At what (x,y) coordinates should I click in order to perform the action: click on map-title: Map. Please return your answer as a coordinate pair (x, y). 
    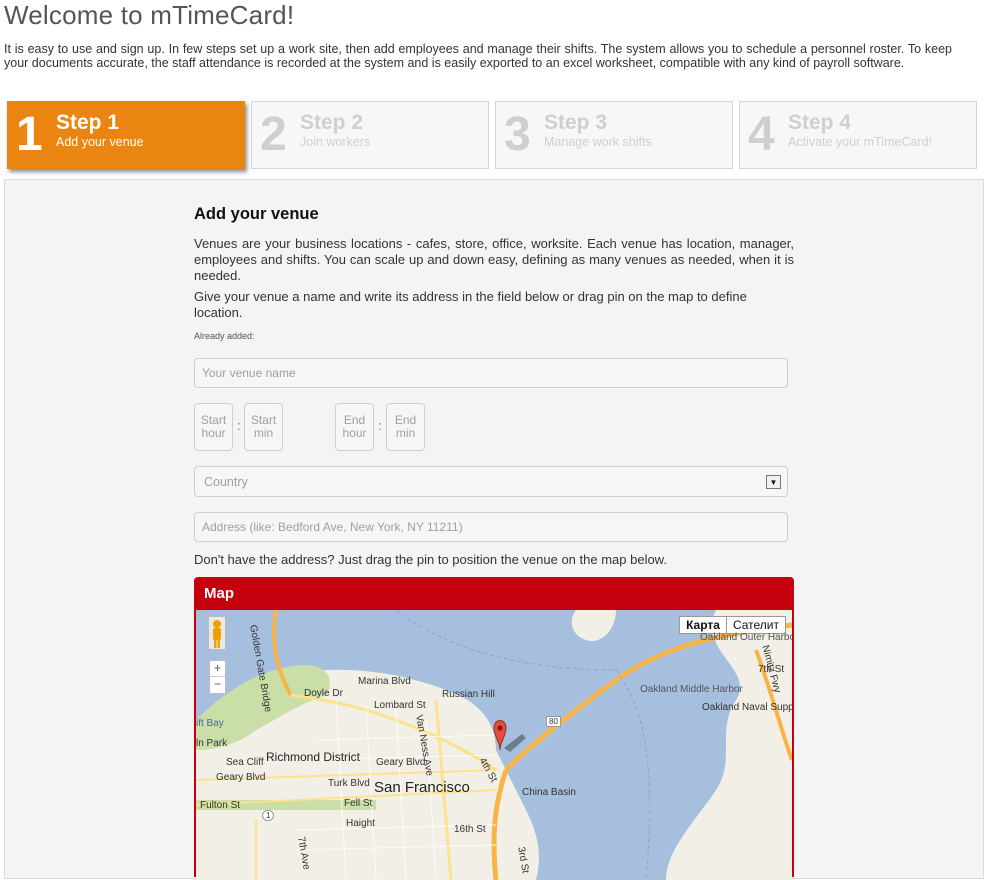
    Looking at the image, I should click on (219, 593).